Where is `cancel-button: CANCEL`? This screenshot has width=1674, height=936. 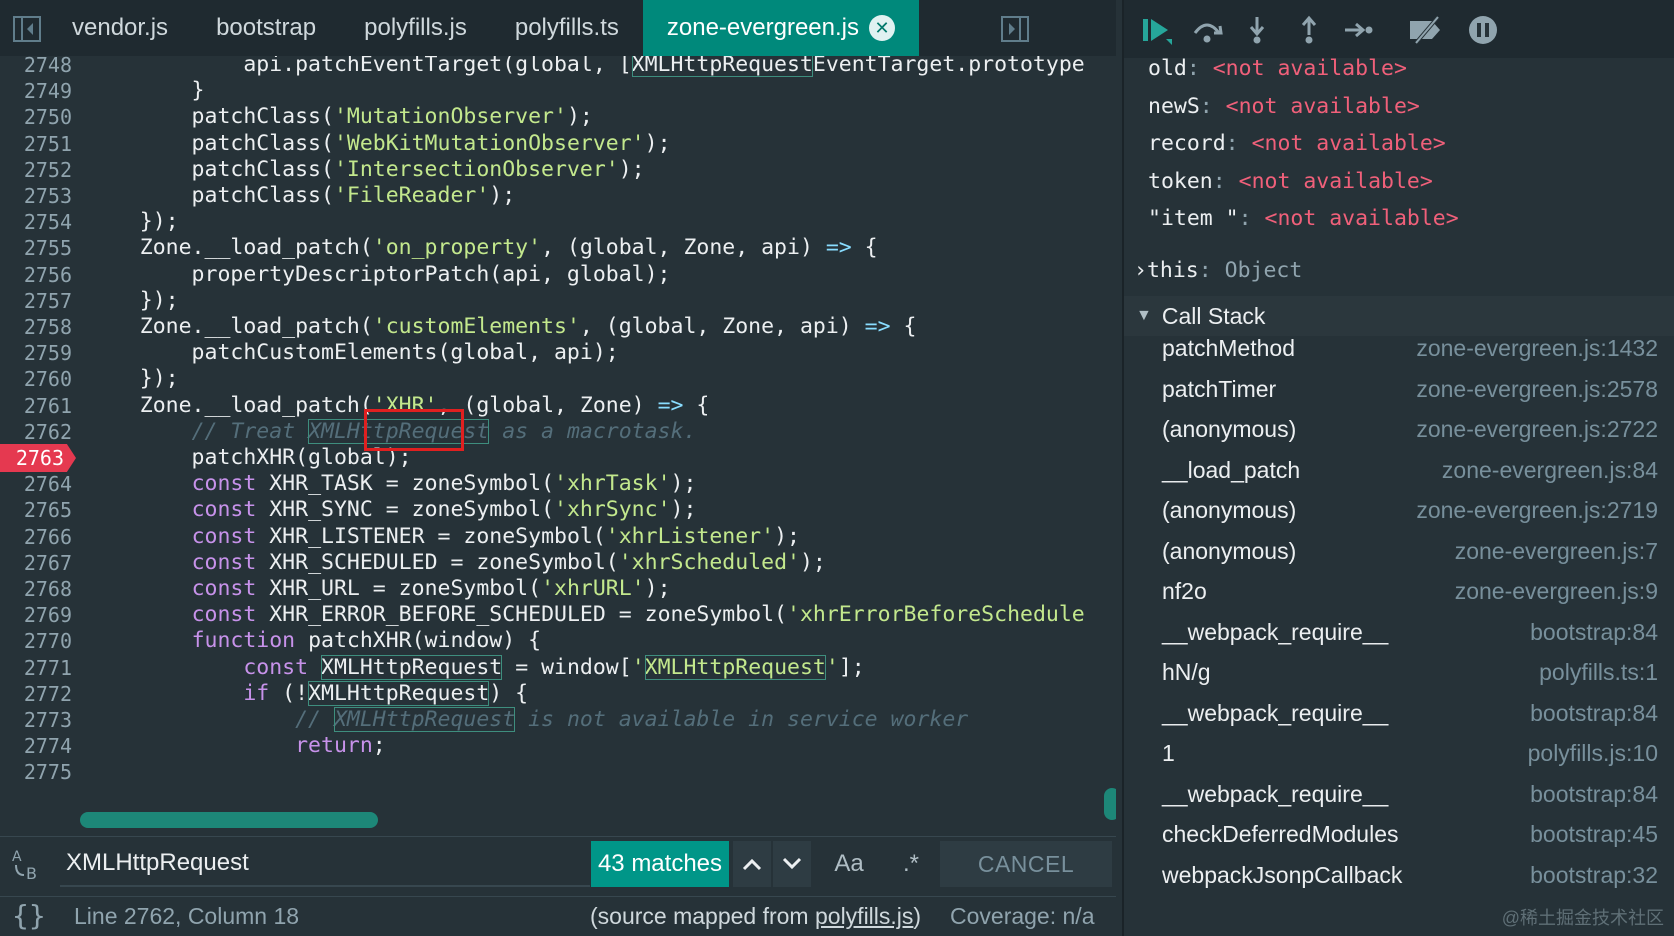
cancel-button: CANCEL is located at coordinates (1026, 864).